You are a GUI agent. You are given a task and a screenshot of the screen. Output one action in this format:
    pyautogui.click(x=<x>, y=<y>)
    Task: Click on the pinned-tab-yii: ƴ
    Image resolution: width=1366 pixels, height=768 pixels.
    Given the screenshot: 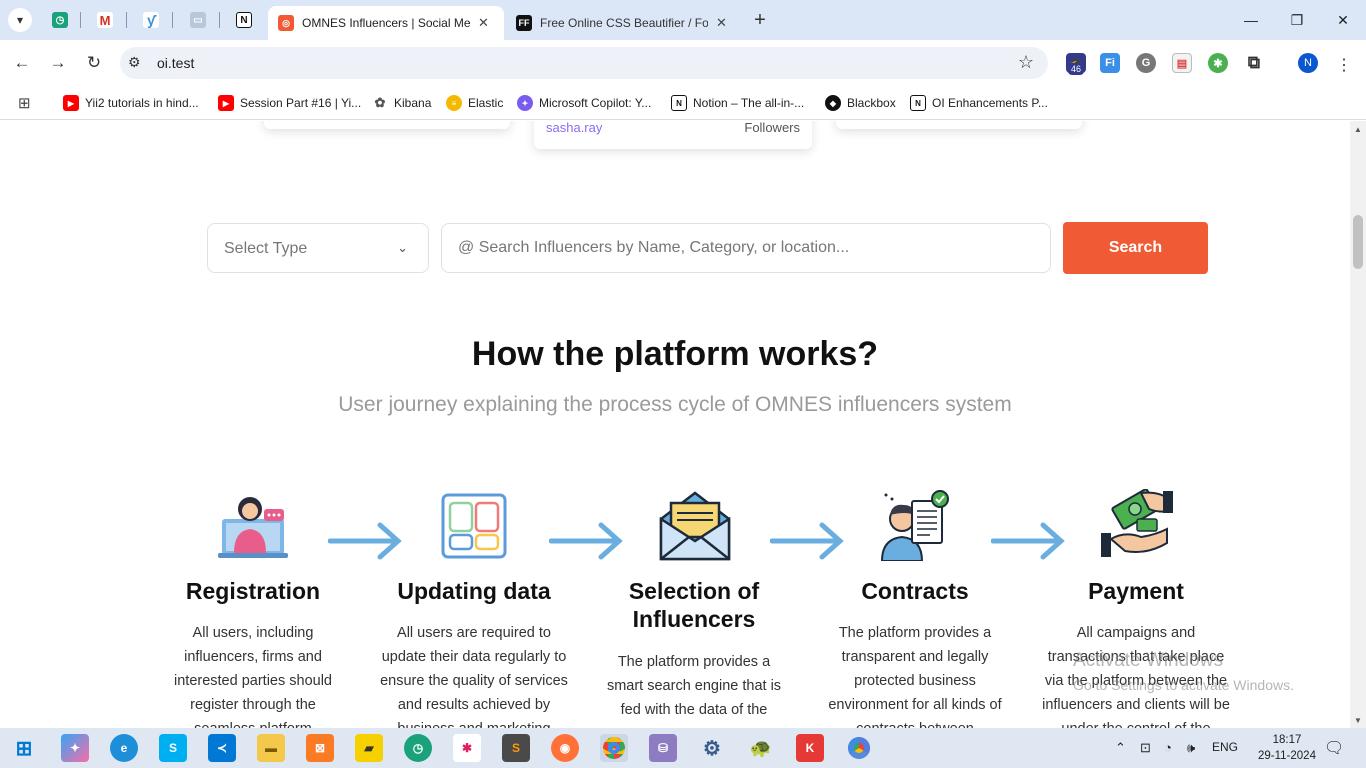 What is the action you would take?
    pyautogui.click(x=151, y=20)
    